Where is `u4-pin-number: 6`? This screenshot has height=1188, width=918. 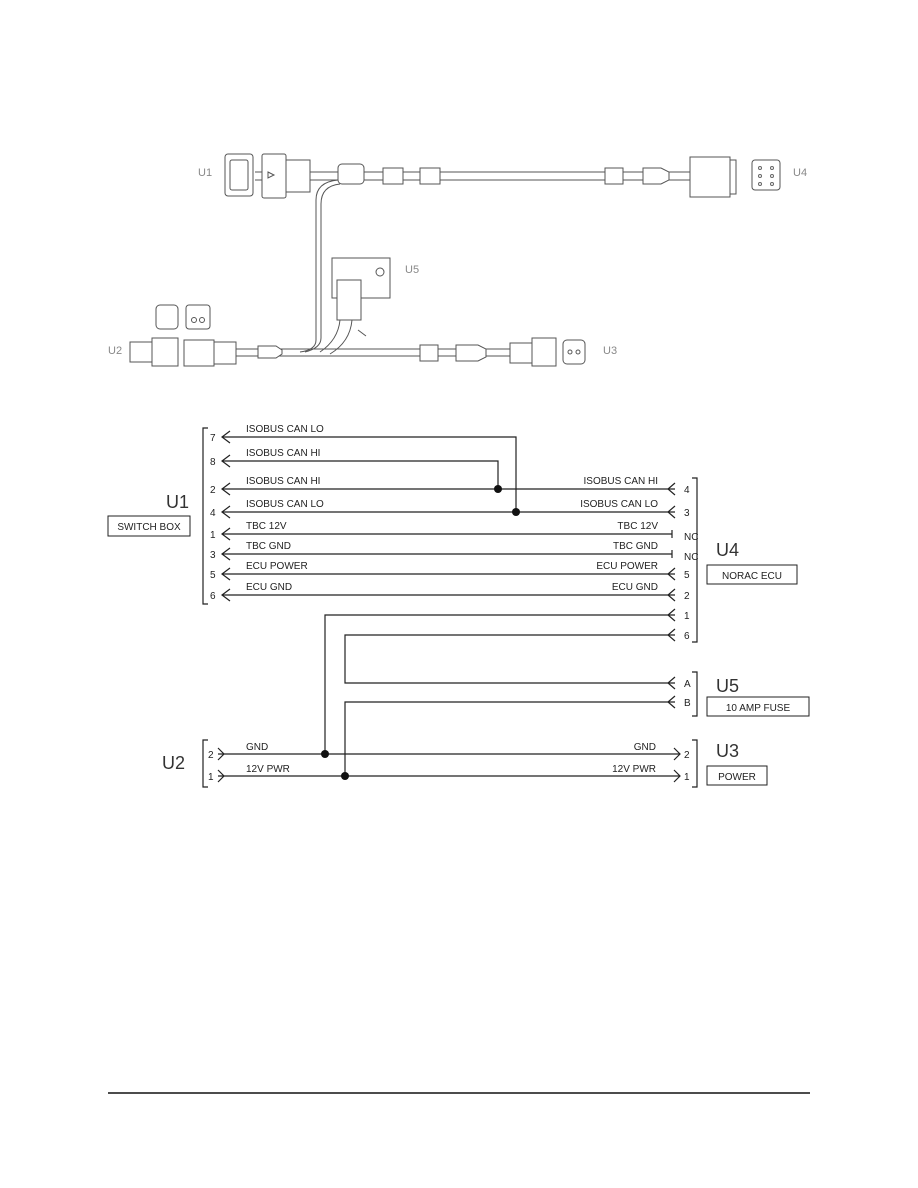
u4-pin-number: 6 is located at coordinates (687, 636).